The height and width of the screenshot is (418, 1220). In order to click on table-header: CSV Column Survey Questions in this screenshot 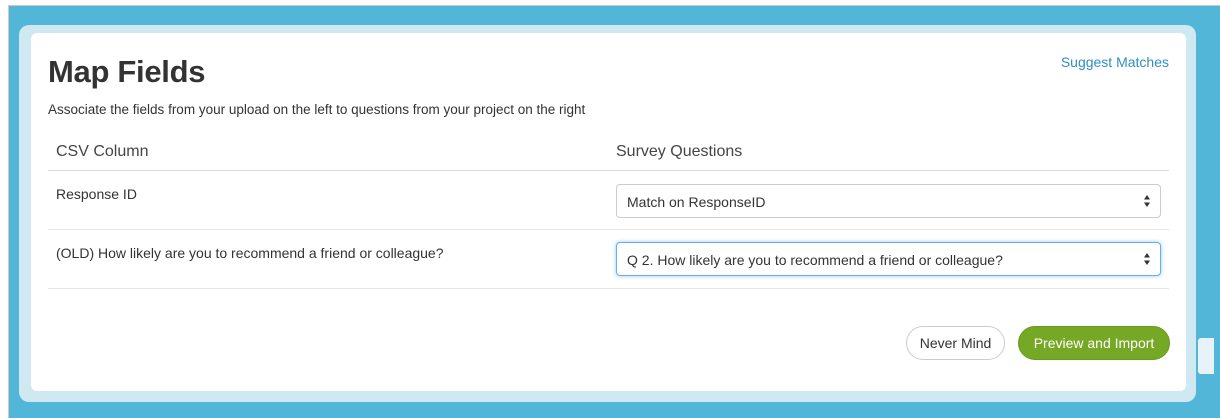, I will do `click(608, 151)`.